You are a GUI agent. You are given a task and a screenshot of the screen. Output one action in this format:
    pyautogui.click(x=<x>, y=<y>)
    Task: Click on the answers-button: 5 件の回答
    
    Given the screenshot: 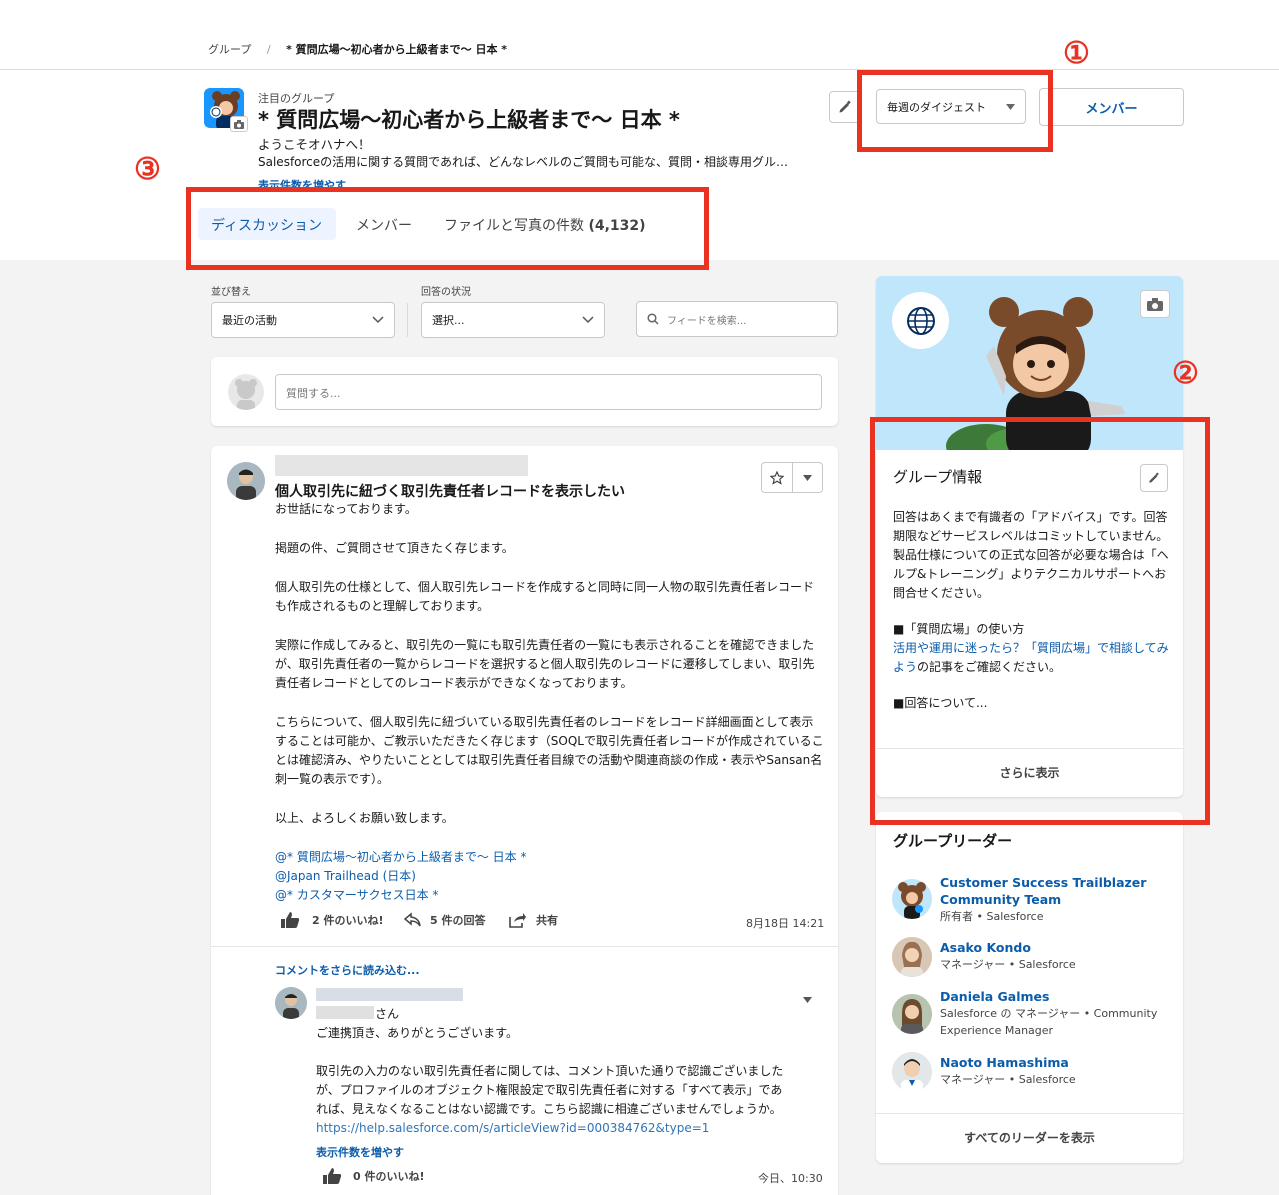 What is the action you would take?
    pyautogui.click(x=444, y=920)
    